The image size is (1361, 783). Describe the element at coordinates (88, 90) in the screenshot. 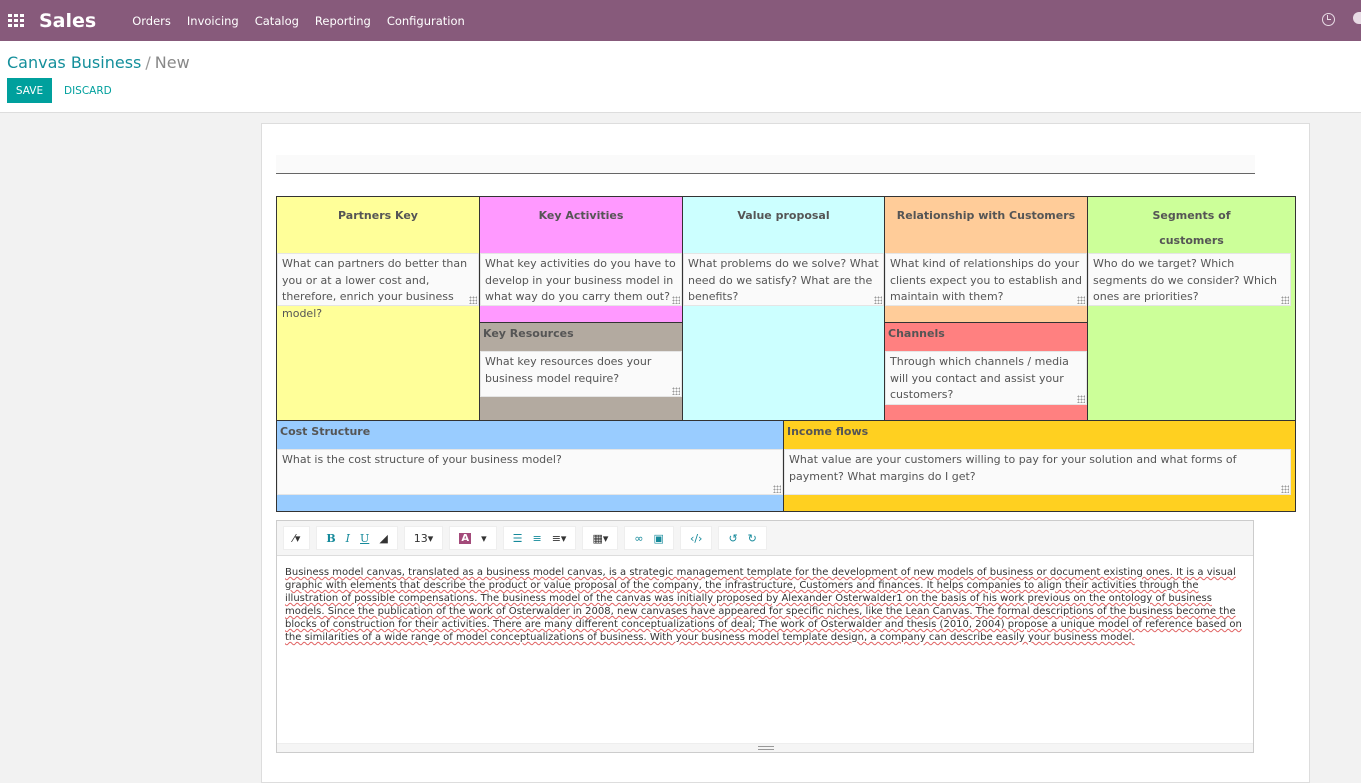

I see `discard-button: DISCARD` at that location.